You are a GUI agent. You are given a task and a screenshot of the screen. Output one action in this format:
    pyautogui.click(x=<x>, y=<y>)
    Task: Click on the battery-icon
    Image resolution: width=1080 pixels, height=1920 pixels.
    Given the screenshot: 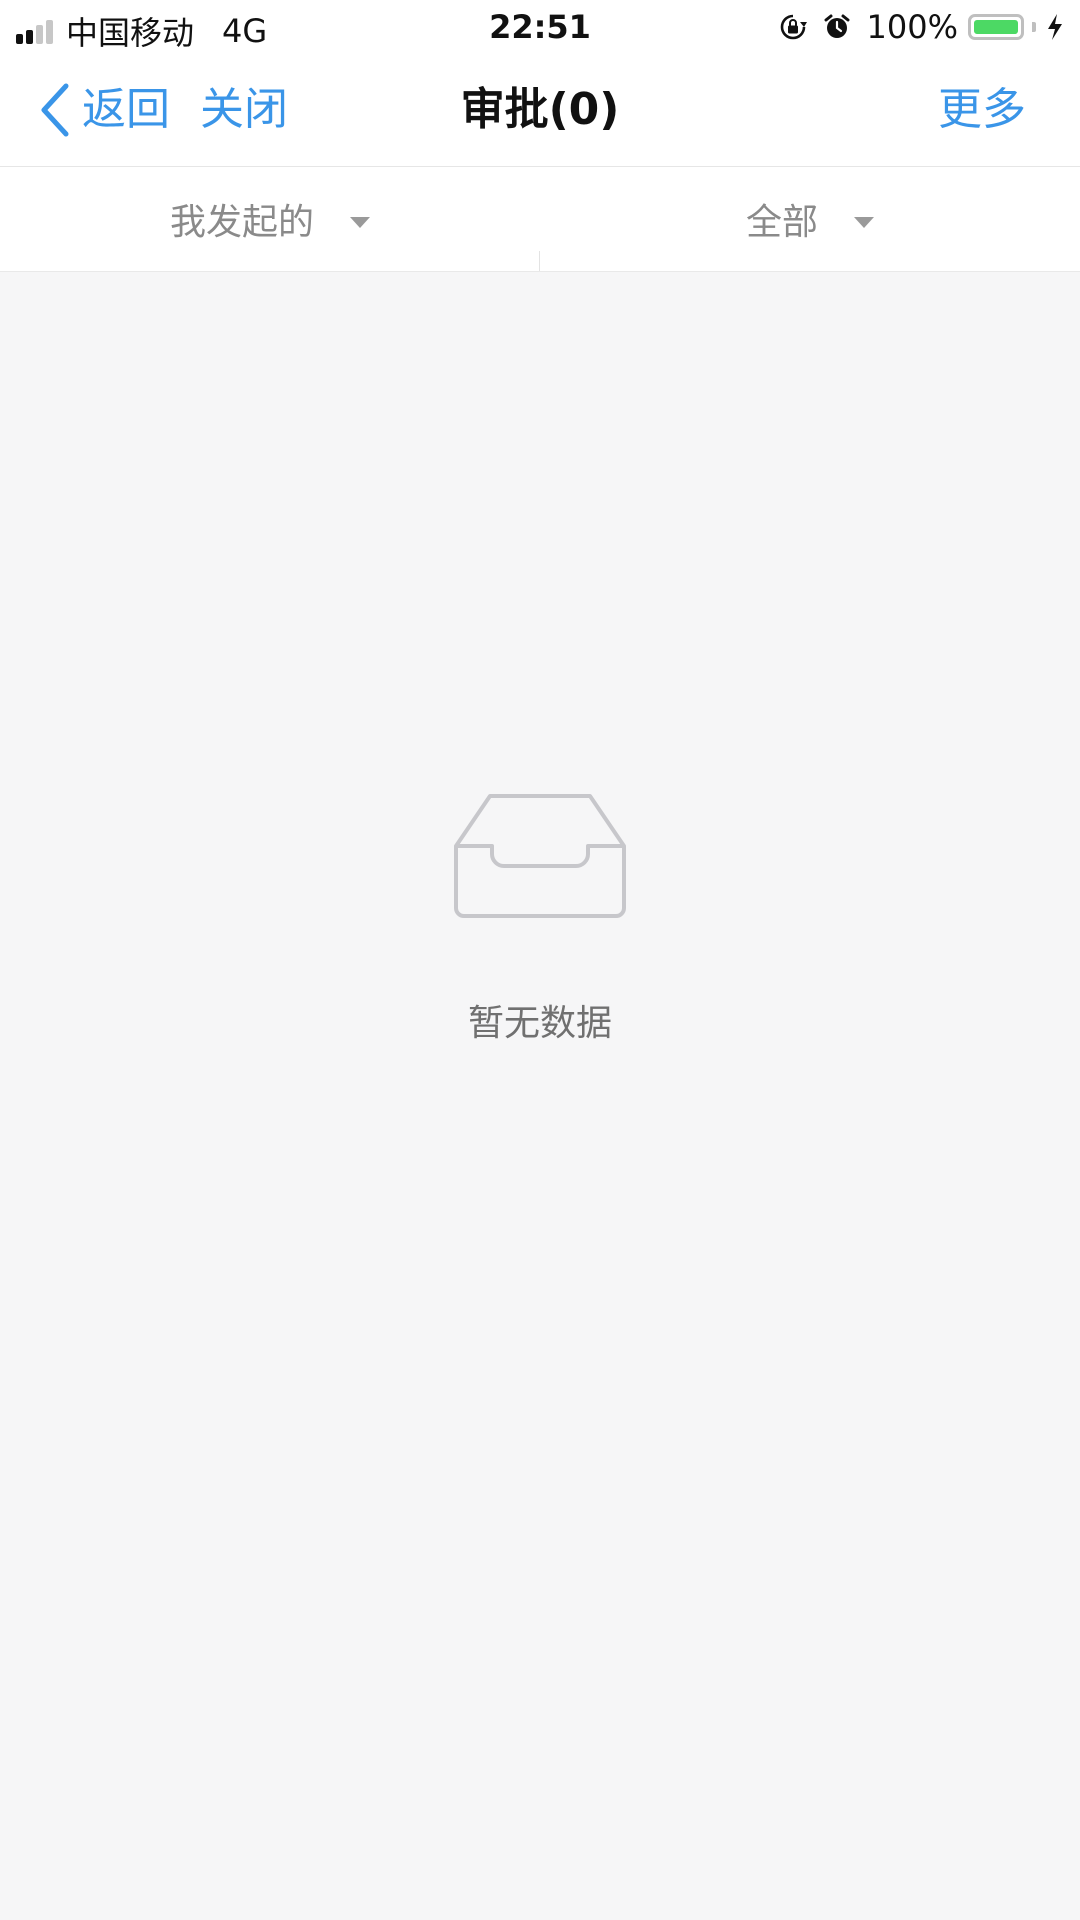 What is the action you would take?
    pyautogui.click(x=996, y=27)
    